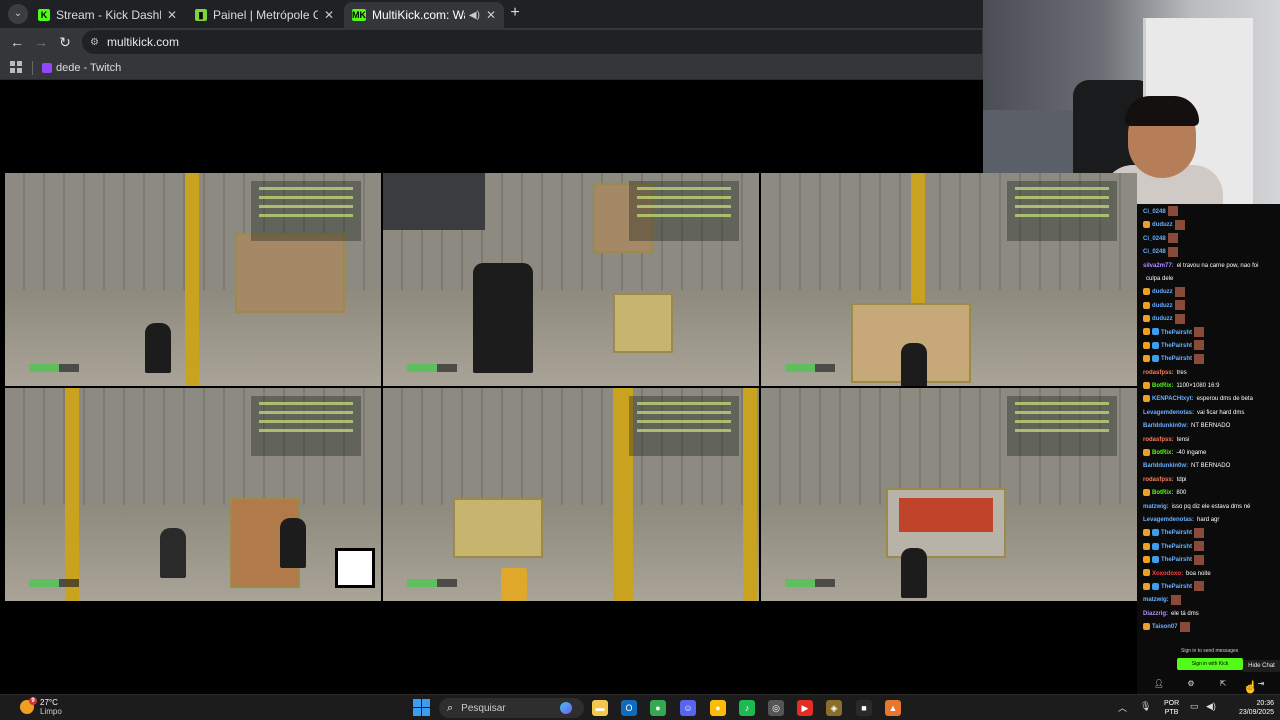 This screenshot has width=1280, height=720. I want to click on chat-username: Taison07, so click(1165, 627).